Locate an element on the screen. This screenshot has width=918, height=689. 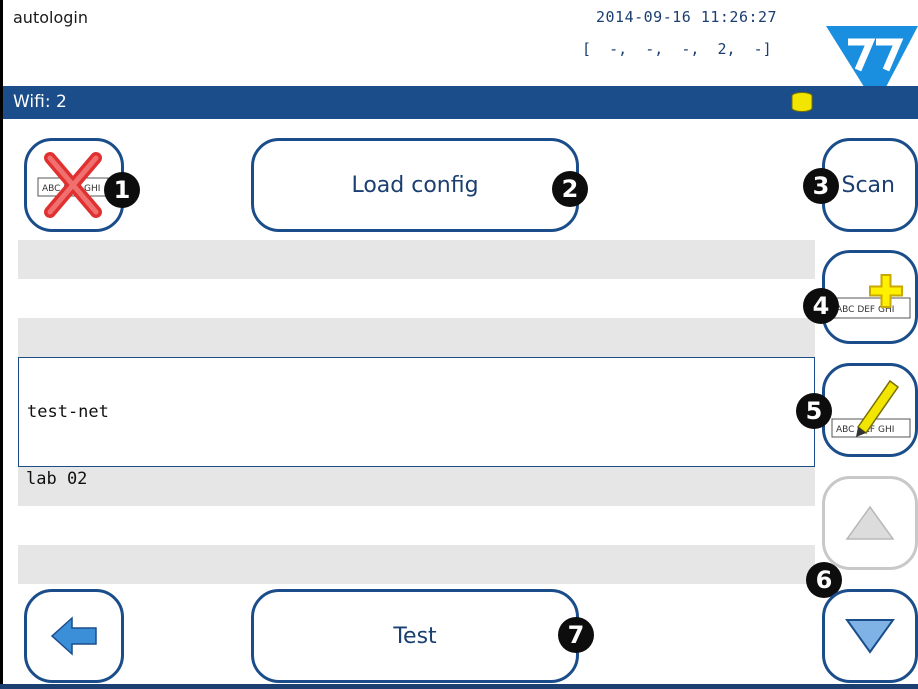
callout-4: 4 is located at coordinates (821, 306).